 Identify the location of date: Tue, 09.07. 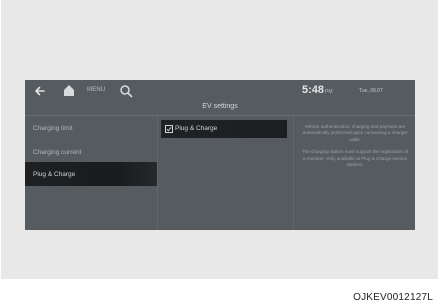
(371, 91).